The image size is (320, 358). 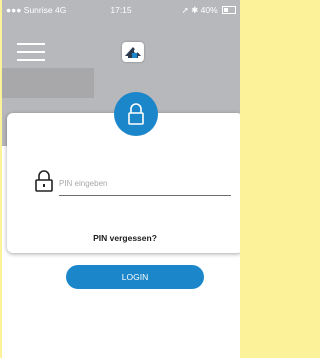 What do you see at coordinates (145, 183) in the screenshot?
I see `pin-input` at bounding box center [145, 183].